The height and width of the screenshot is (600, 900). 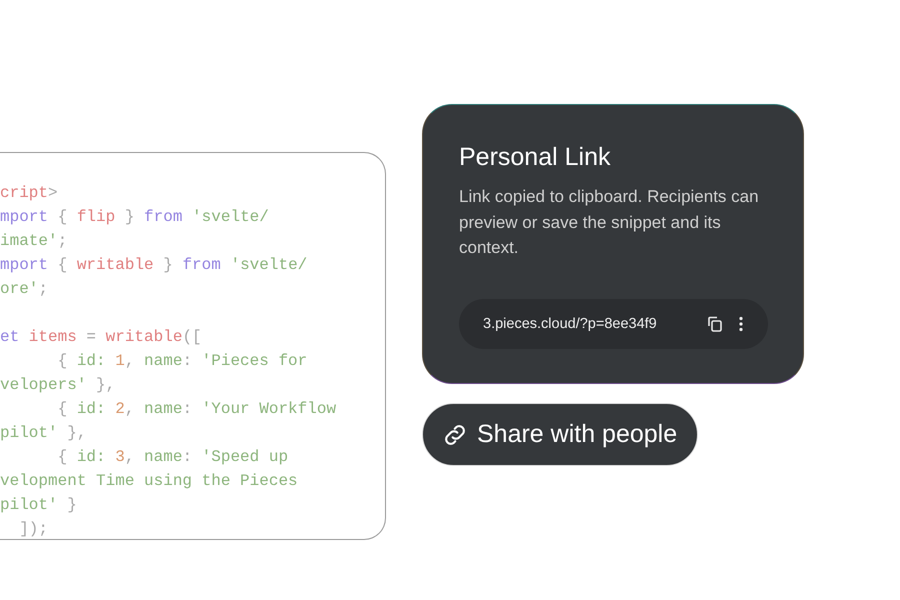 What do you see at coordinates (535, 157) in the screenshot?
I see `card-title: Personal Link` at bounding box center [535, 157].